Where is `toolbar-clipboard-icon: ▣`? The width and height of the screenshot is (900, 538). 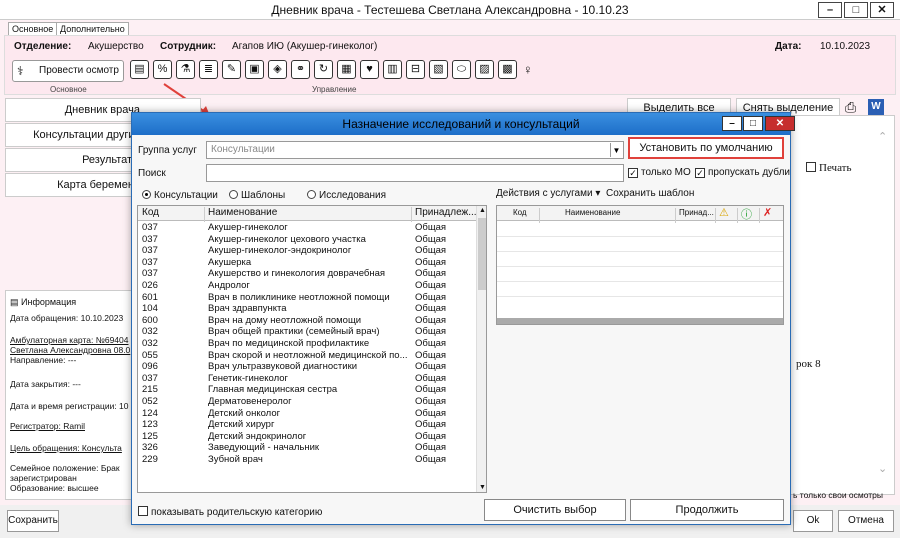
toolbar-clipboard-icon: ▣ is located at coordinates (254, 69).